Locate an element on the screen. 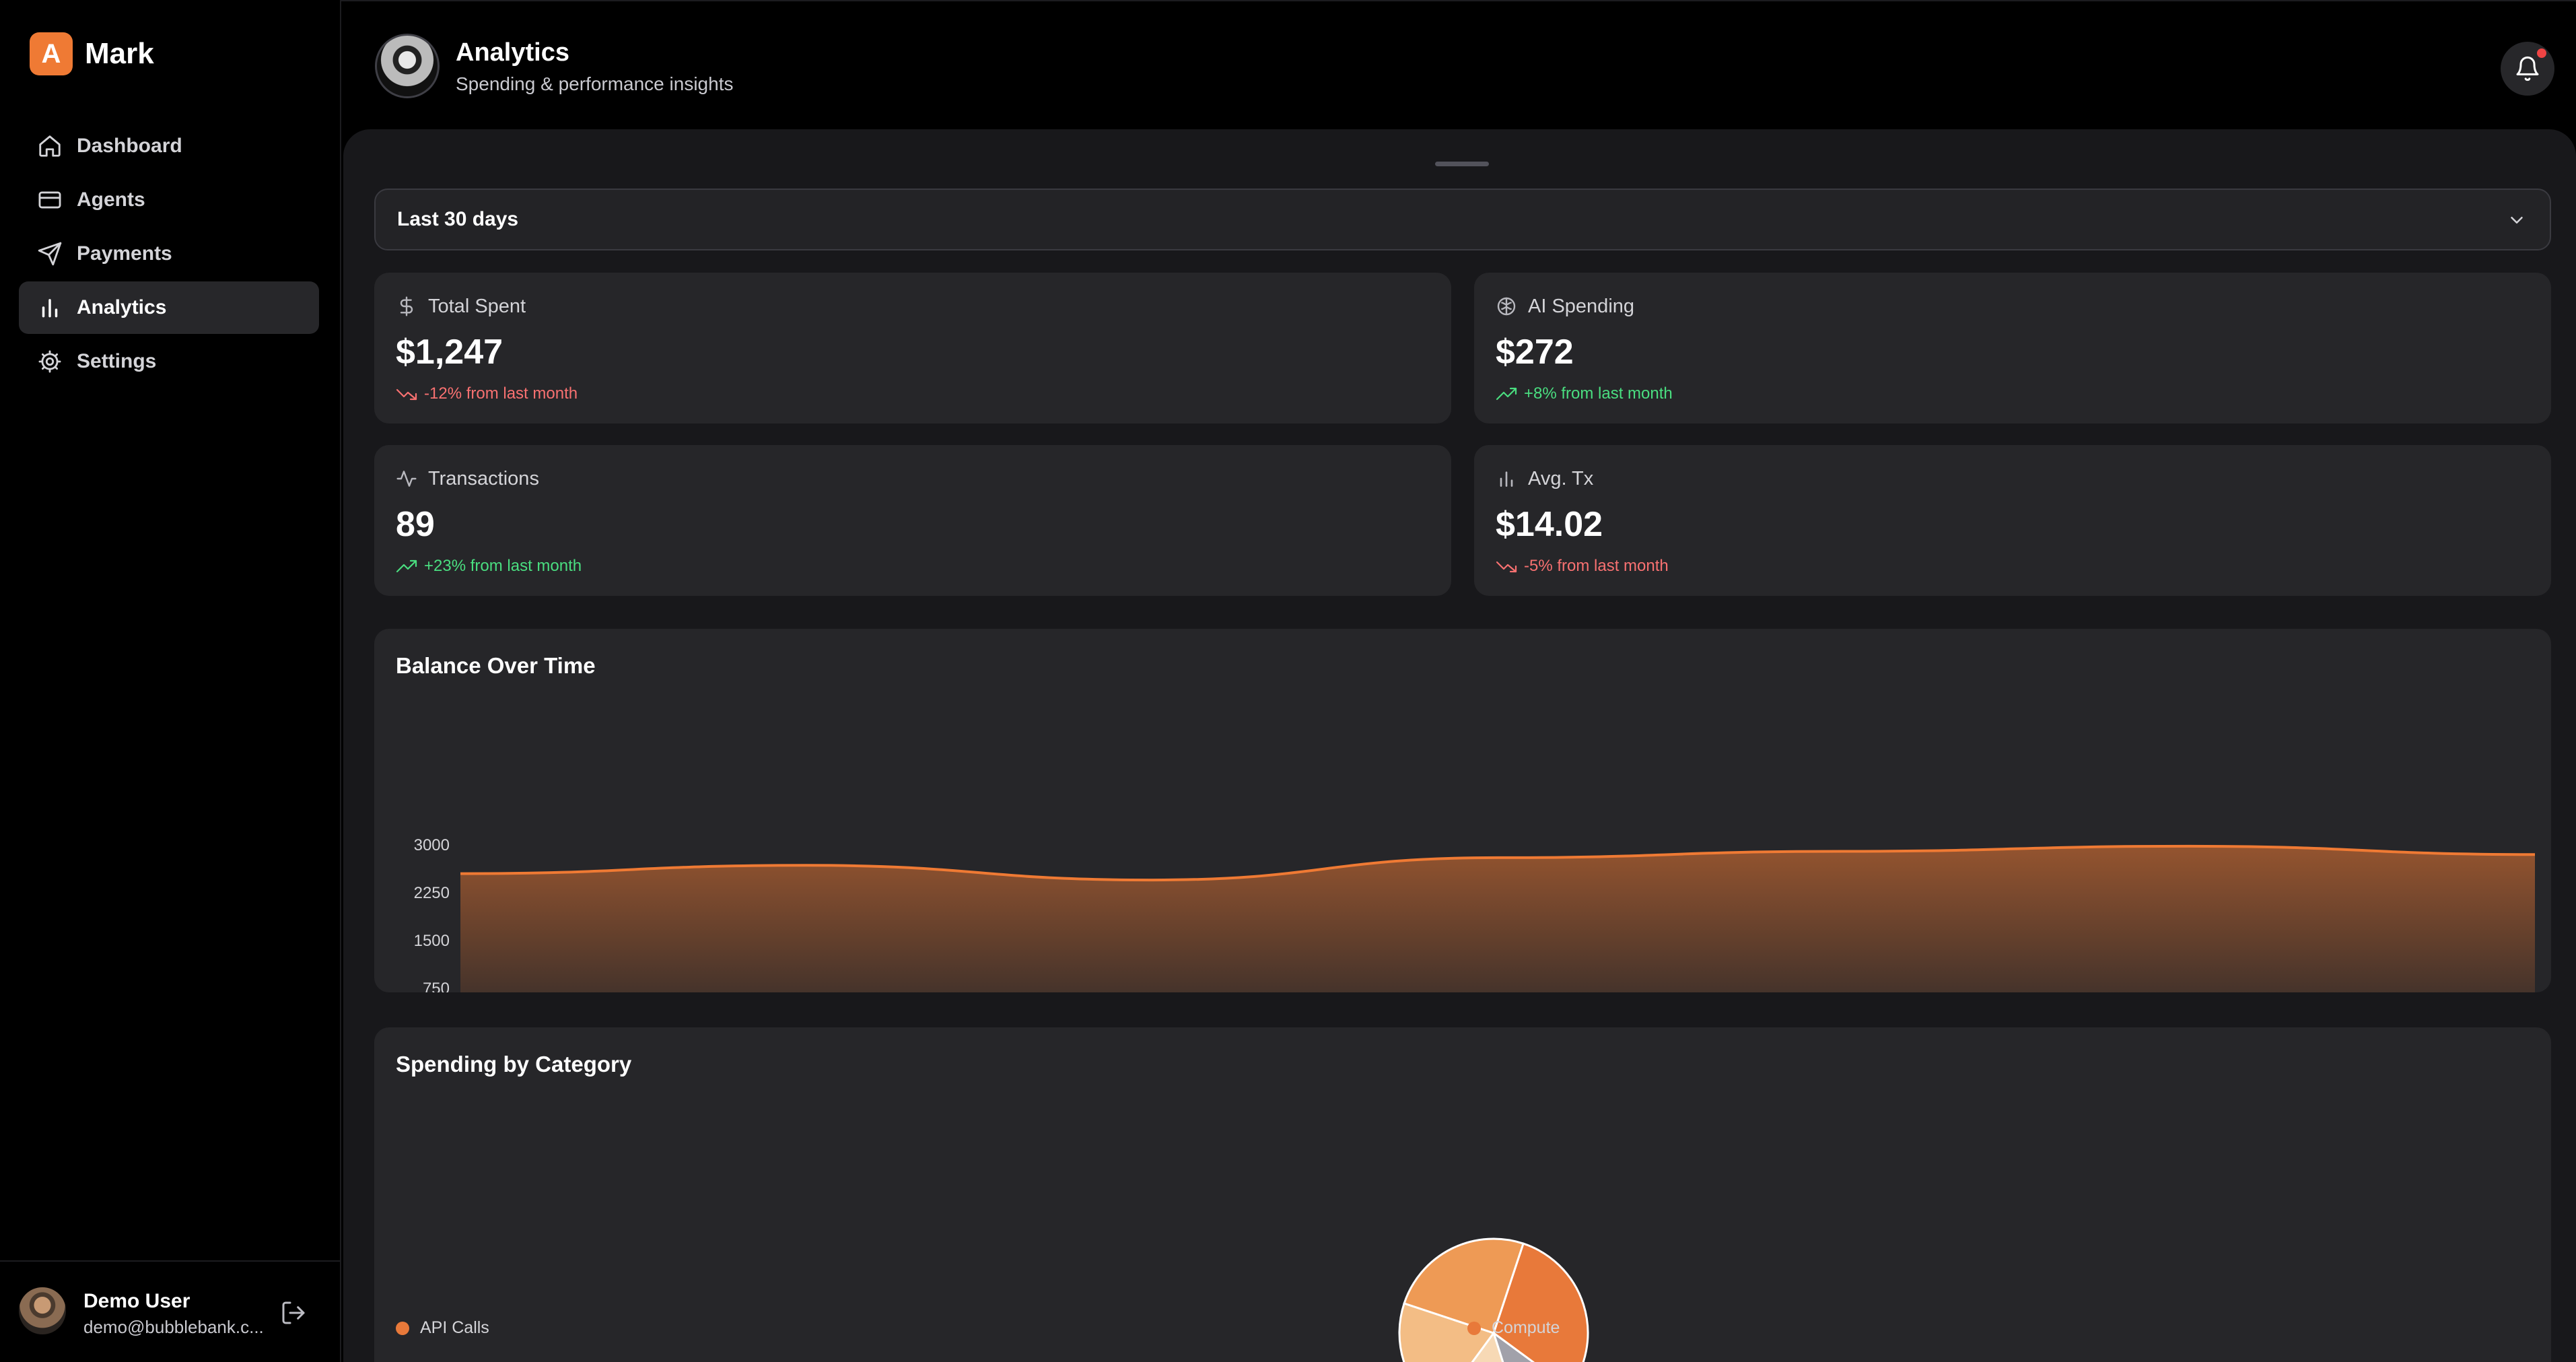  balance-chart-title: Balance Over Time is located at coordinates (496, 666).